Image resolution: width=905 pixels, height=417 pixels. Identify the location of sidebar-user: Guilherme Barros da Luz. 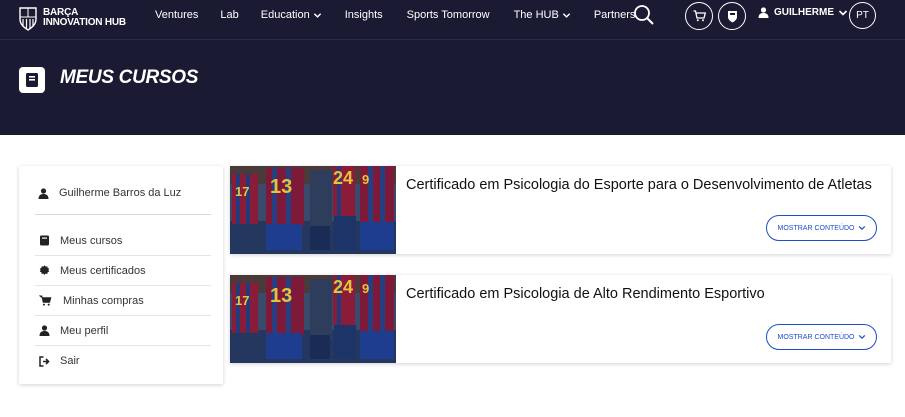
(109, 193).